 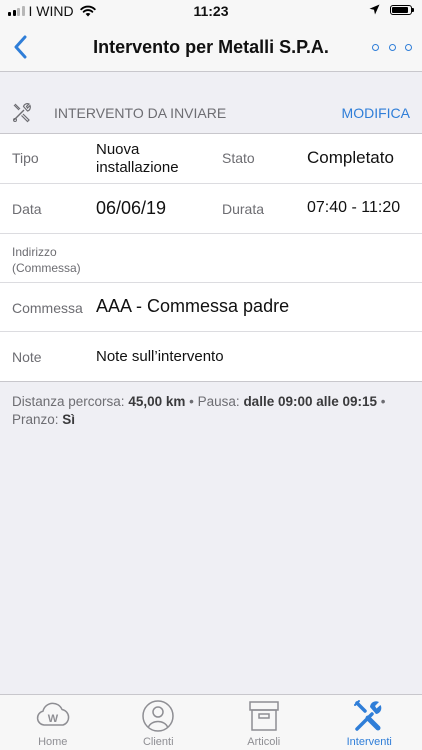 I want to click on row-commessa: Commessa AAA - Commessa padre, so click(x=211, y=307).